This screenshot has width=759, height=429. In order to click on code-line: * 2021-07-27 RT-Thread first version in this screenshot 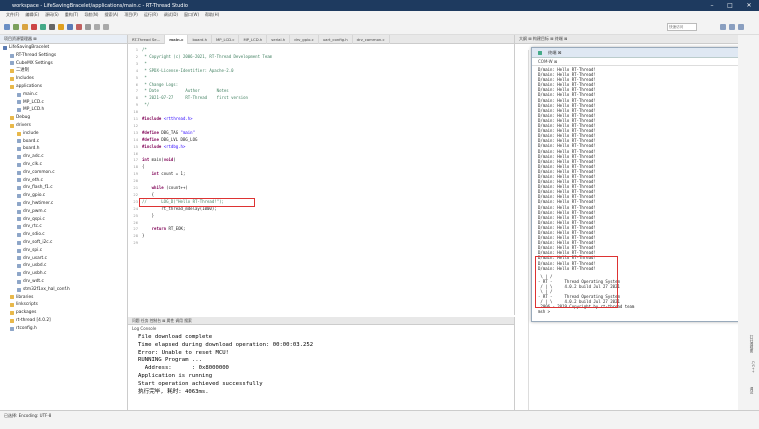, I will do `click(195, 97)`.